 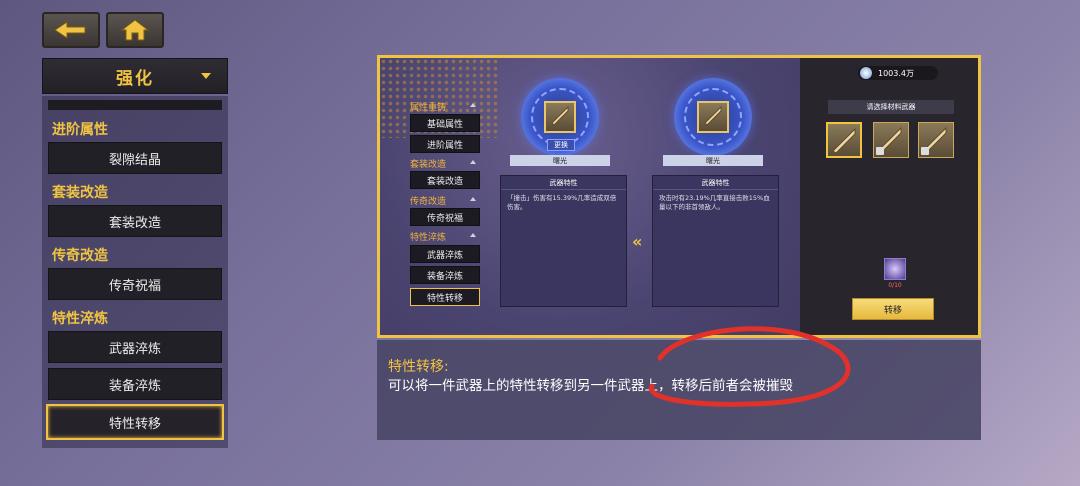 What do you see at coordinates (714, 202) in the screenshot?
I see `trait-card-text: 攻击时有23.19%几率直接击败15%血量以下的非首领敌人。` at bounding box center [714, 202].